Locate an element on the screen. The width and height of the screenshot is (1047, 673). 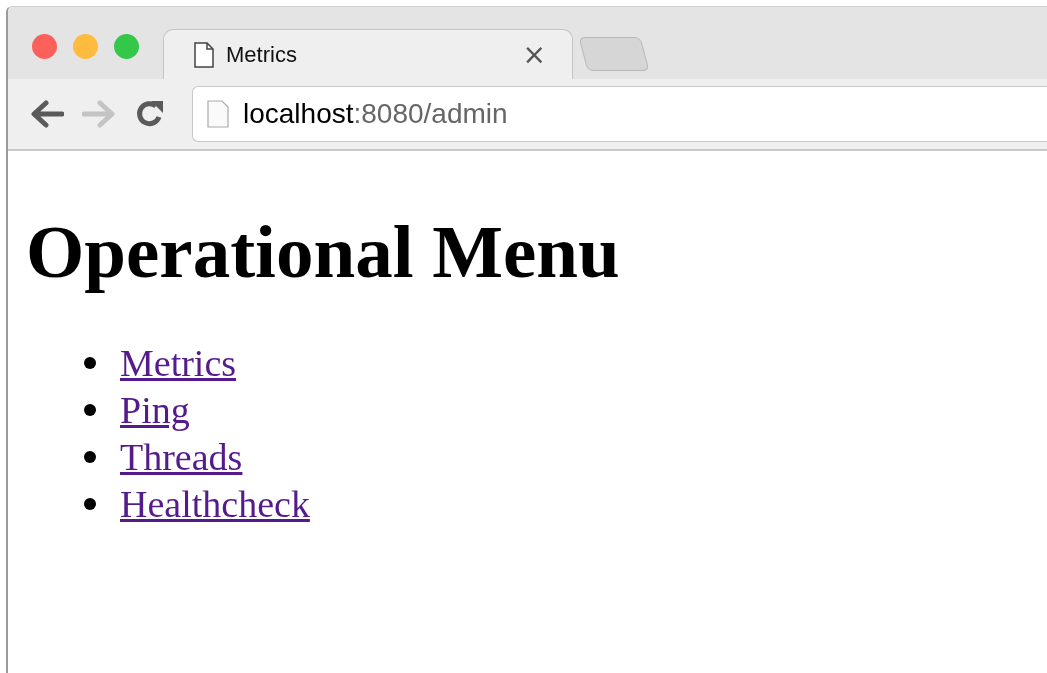
browser-tab: Metrics × is located at coordinates (368, 54).